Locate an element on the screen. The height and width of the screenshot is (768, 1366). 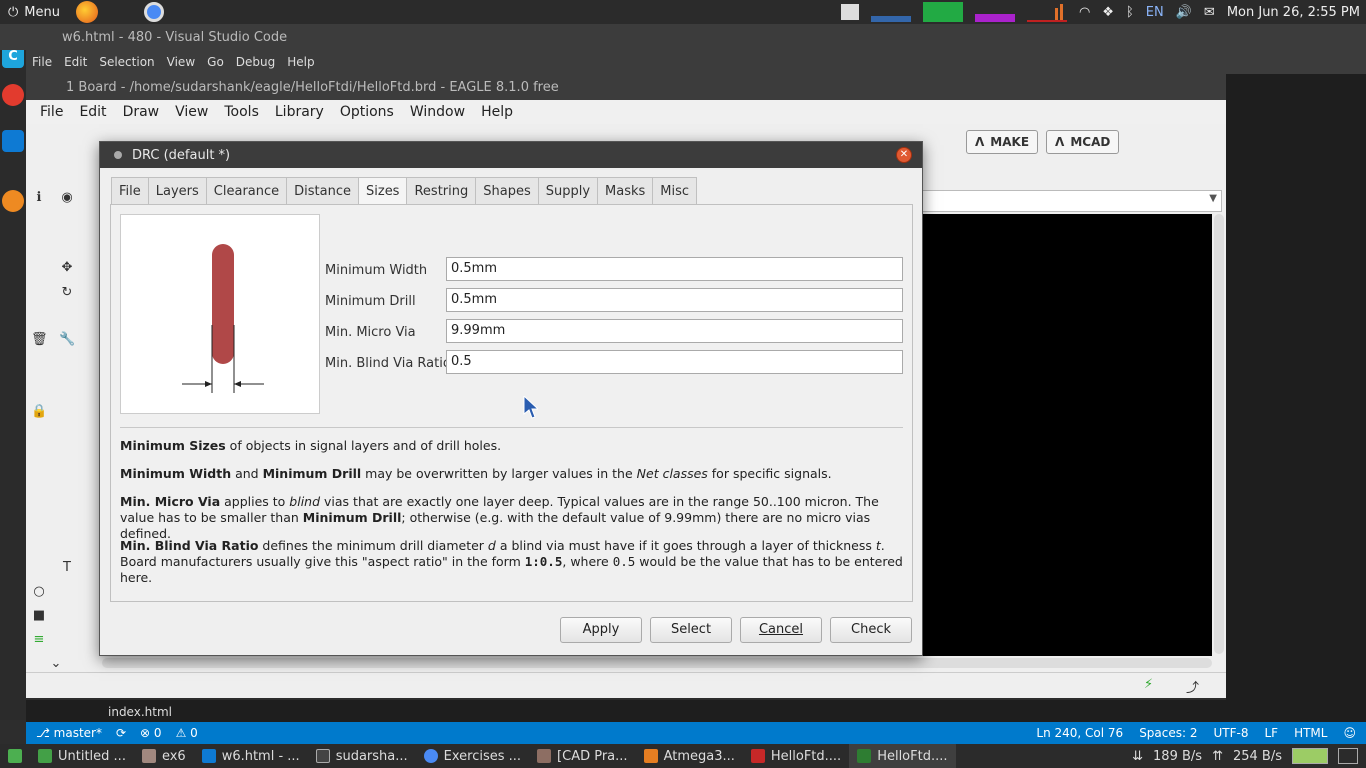
help-emphasis: blind is located at coordinates (305, 501).